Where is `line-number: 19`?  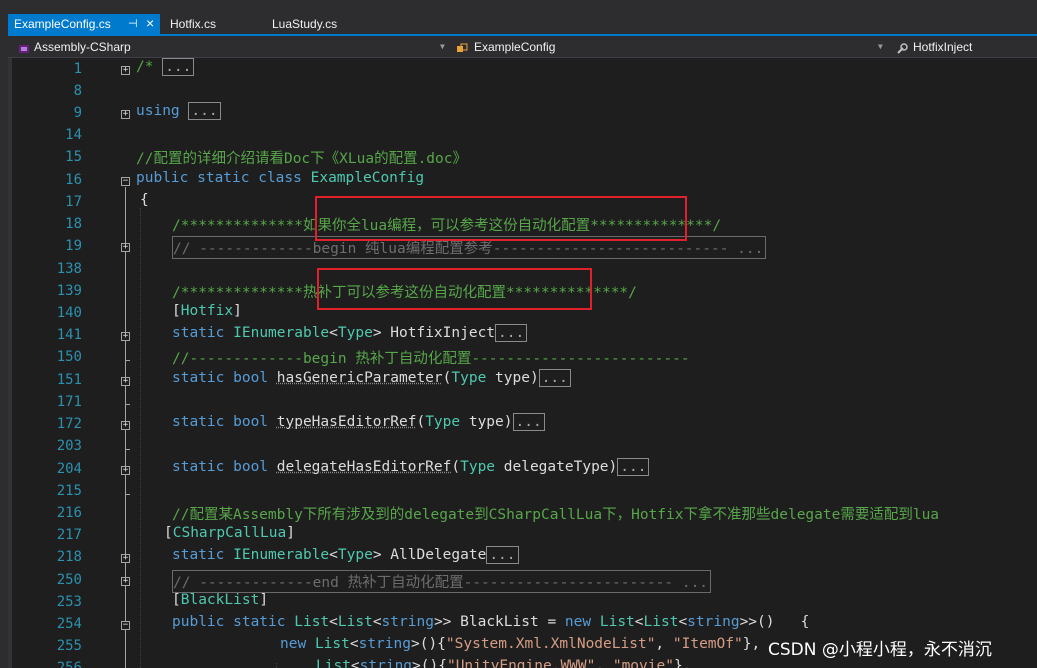
line-number: 19 is located at coordinates (73, 246).